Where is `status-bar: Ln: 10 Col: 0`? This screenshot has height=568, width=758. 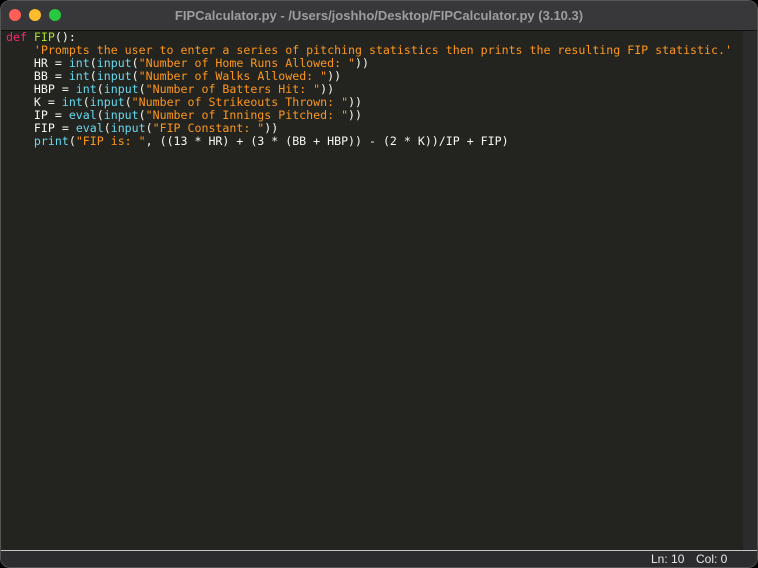 status-bar: Ln: 10 Col: 0 is located at coordinates (379, 558).